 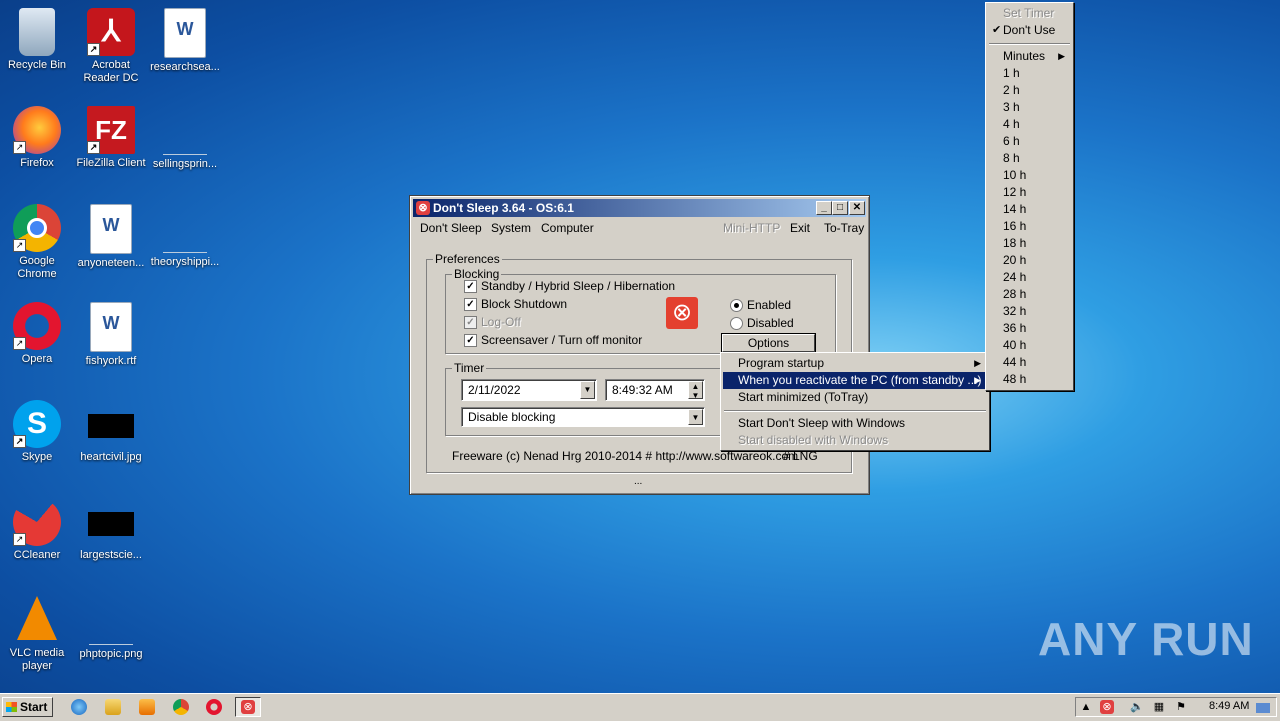 What do you see at coordinates (470, 322) in the screenshot?
I see `log-off-checkbox: ✓` at bounding box center [470, 322].